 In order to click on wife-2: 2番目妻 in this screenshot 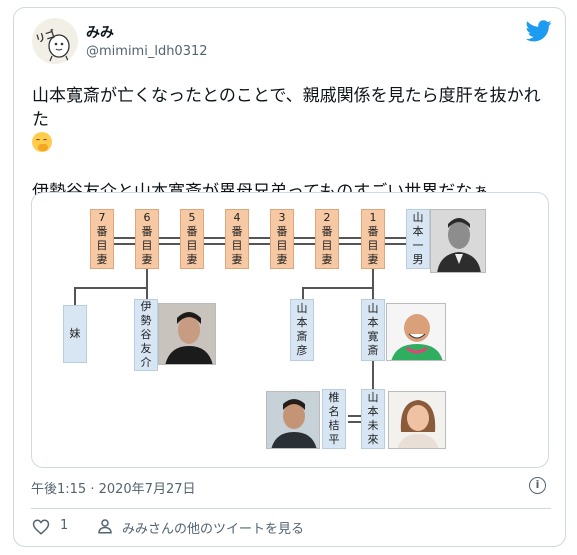, I will do `click(327, 239)`.